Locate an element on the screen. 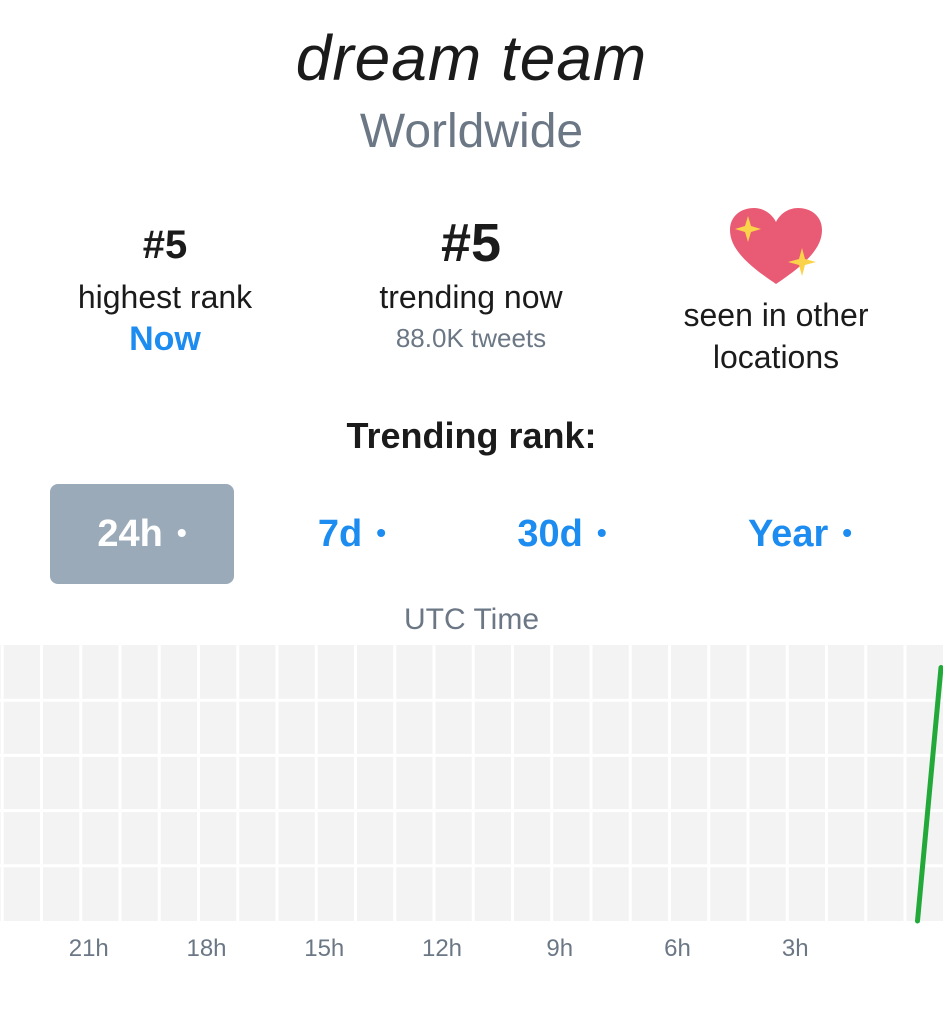  tab-30d-label: 30d is located at coordinates (550, 534).